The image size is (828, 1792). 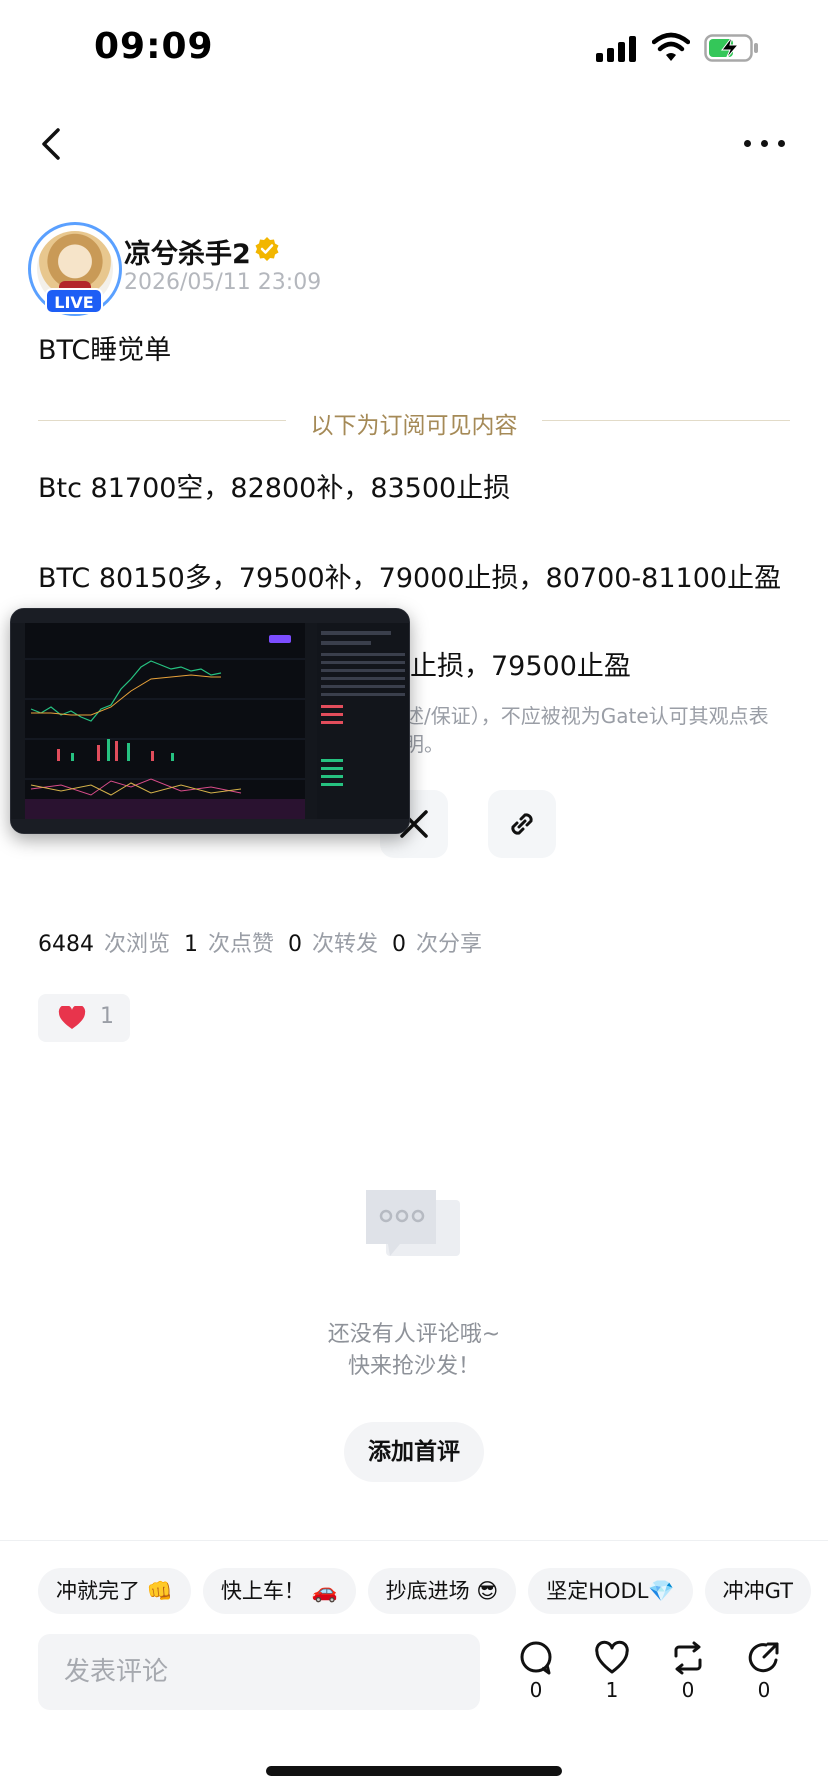 I want to click on quick-reply-chip: 冲冲GT, so click(x=757, y=1591).